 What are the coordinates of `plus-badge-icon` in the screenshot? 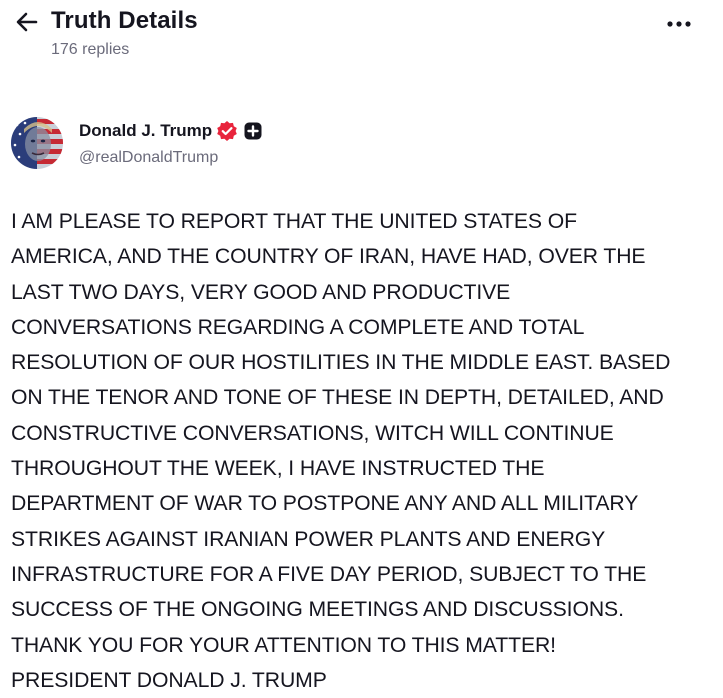 It's located at (253, 131).